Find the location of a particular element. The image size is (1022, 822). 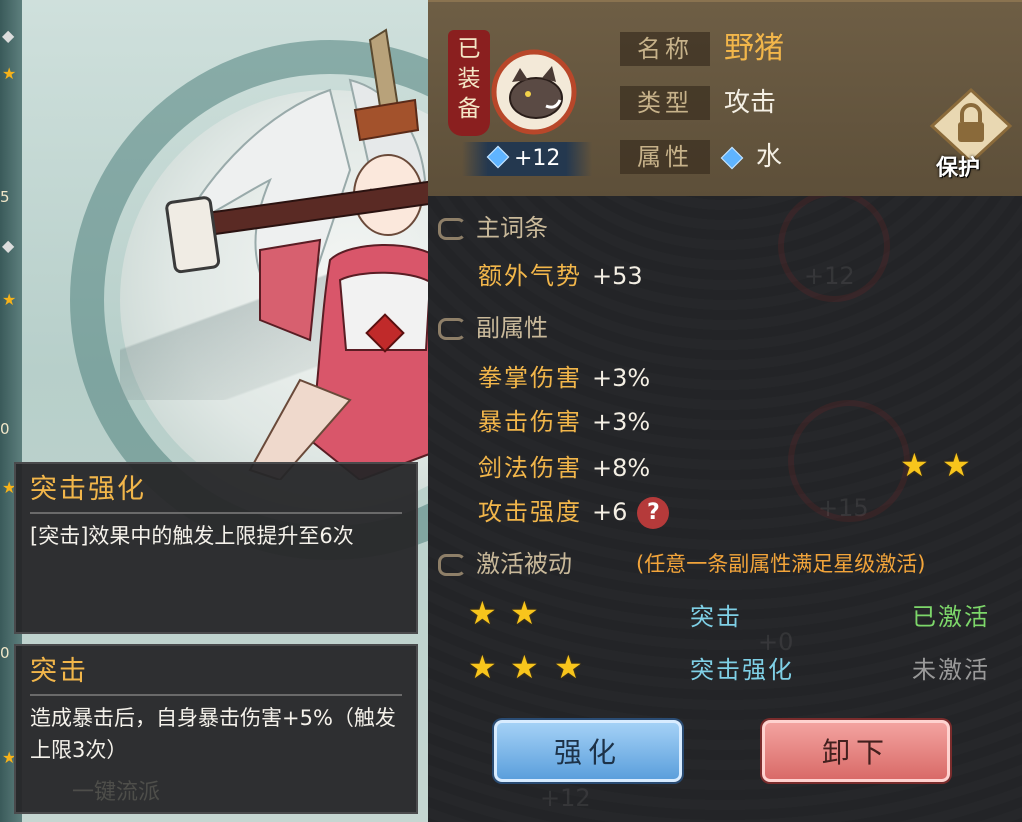

attr-name-row: 名称 野猪 is located at coordinates (702, 50).